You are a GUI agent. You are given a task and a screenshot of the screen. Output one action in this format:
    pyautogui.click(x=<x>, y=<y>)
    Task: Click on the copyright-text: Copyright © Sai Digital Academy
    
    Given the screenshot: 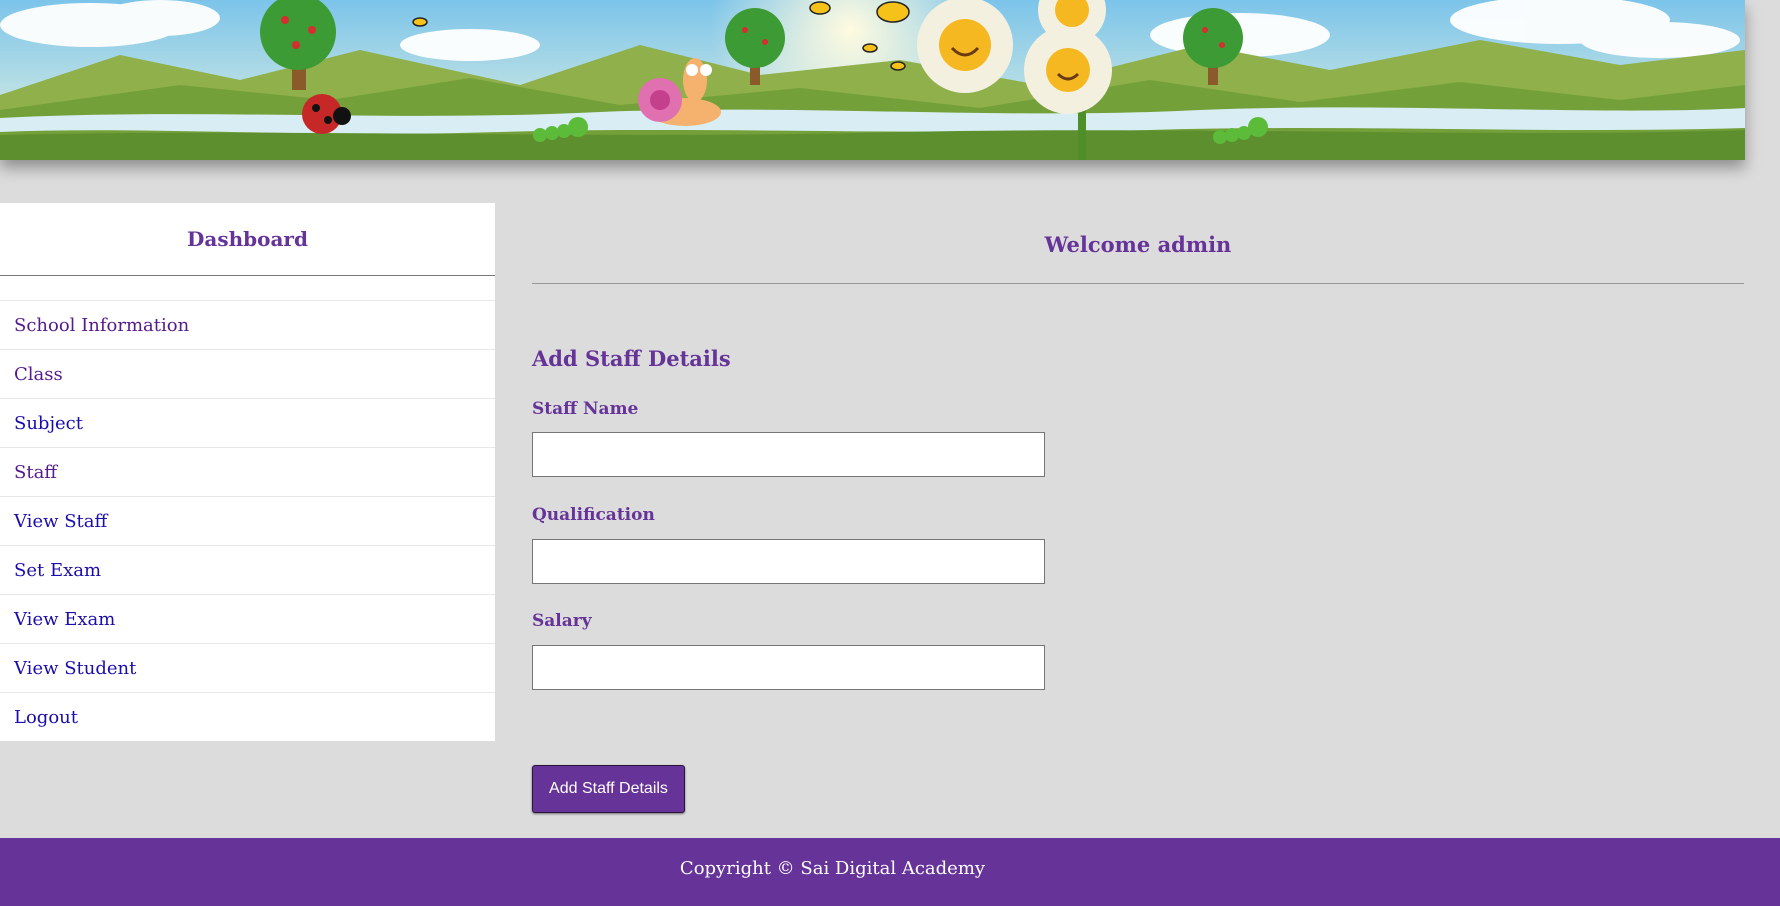 What is the action you would take?
    pyautogui.click(x=832, y=868)
    